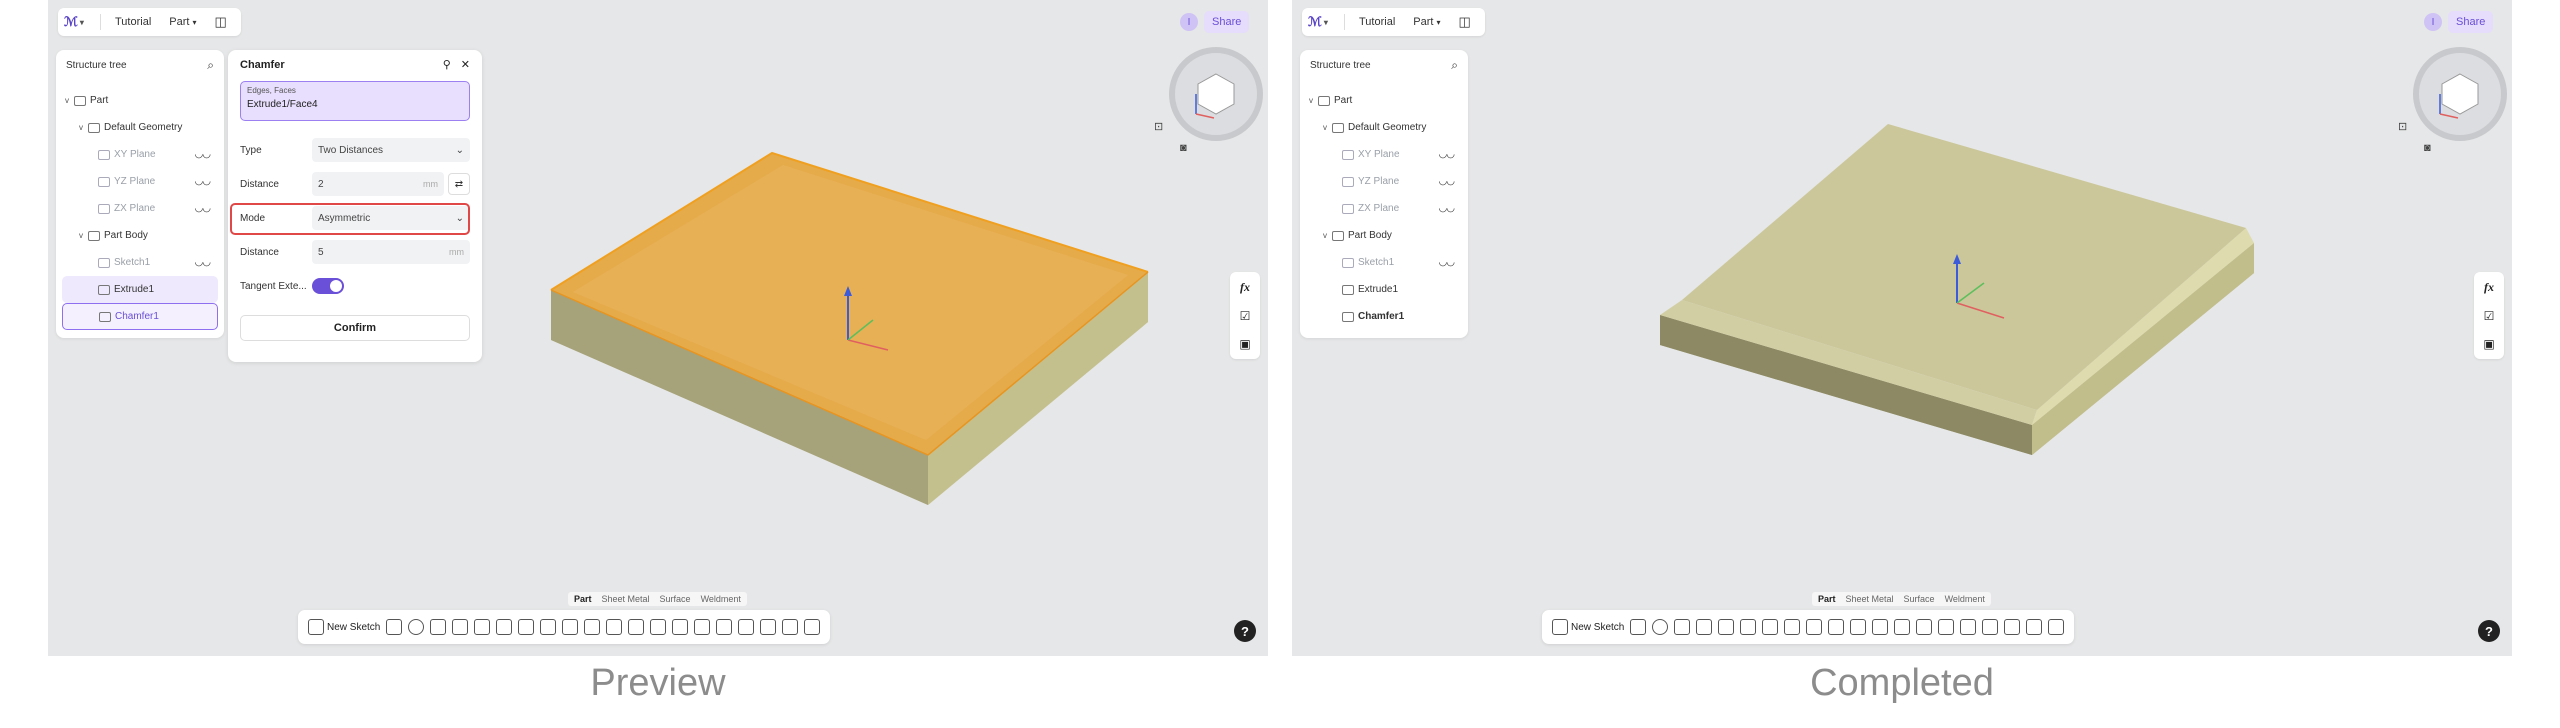  I want to click on fillet-icon, so click(1770, 627).